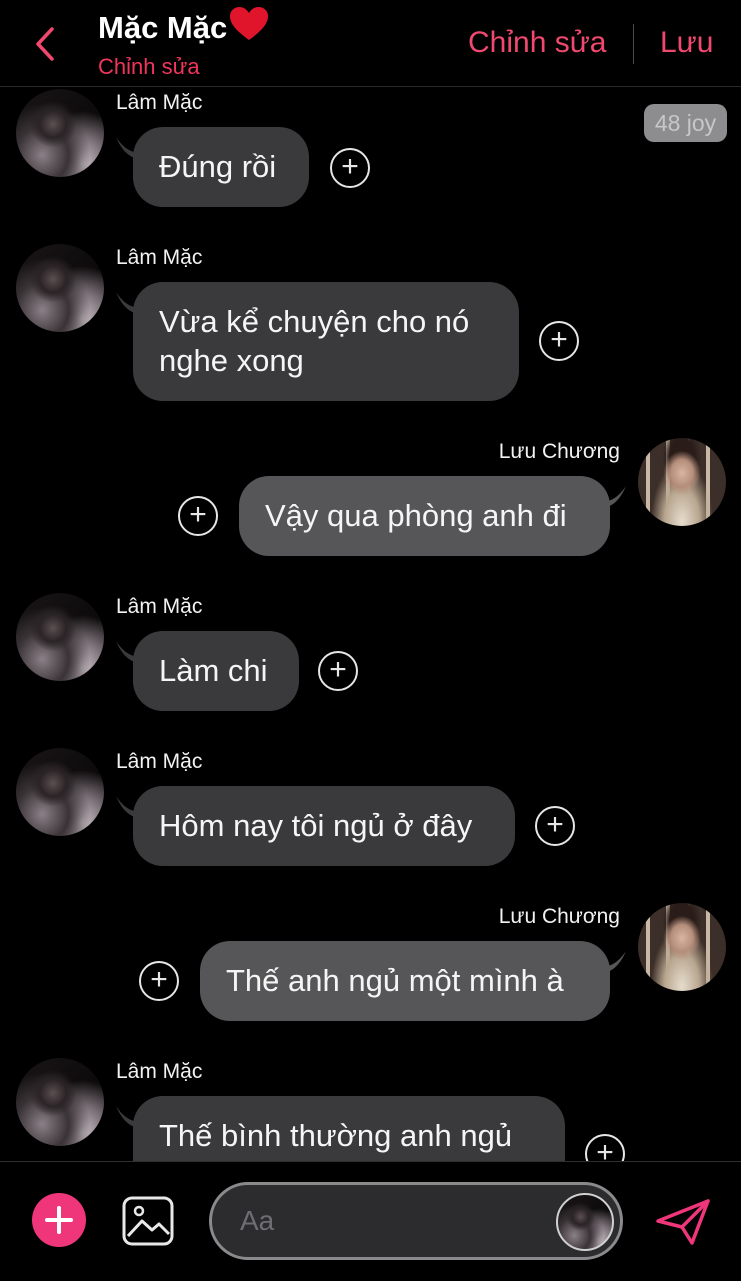 The width and height of the screenshot is (741, 1281). What do you see at coordinates (685, 123) in the screenshot?
I see `joy-badge: 48 joy` at bounding box center [685, 123].